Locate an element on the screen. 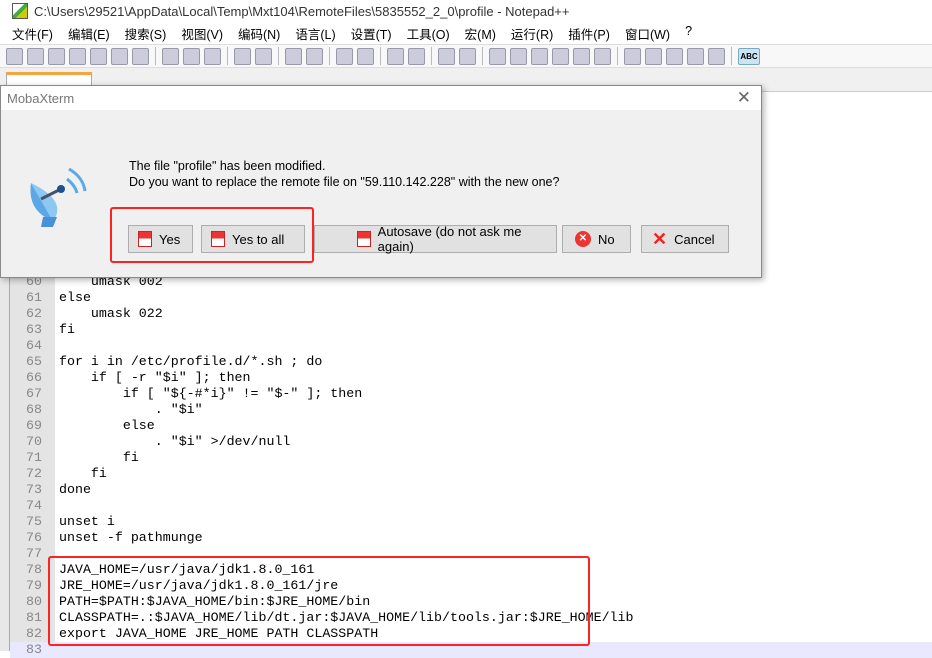 The height and width of the screenshot is (658, 932). line-number: 80 is located at coordinates (34, 601).